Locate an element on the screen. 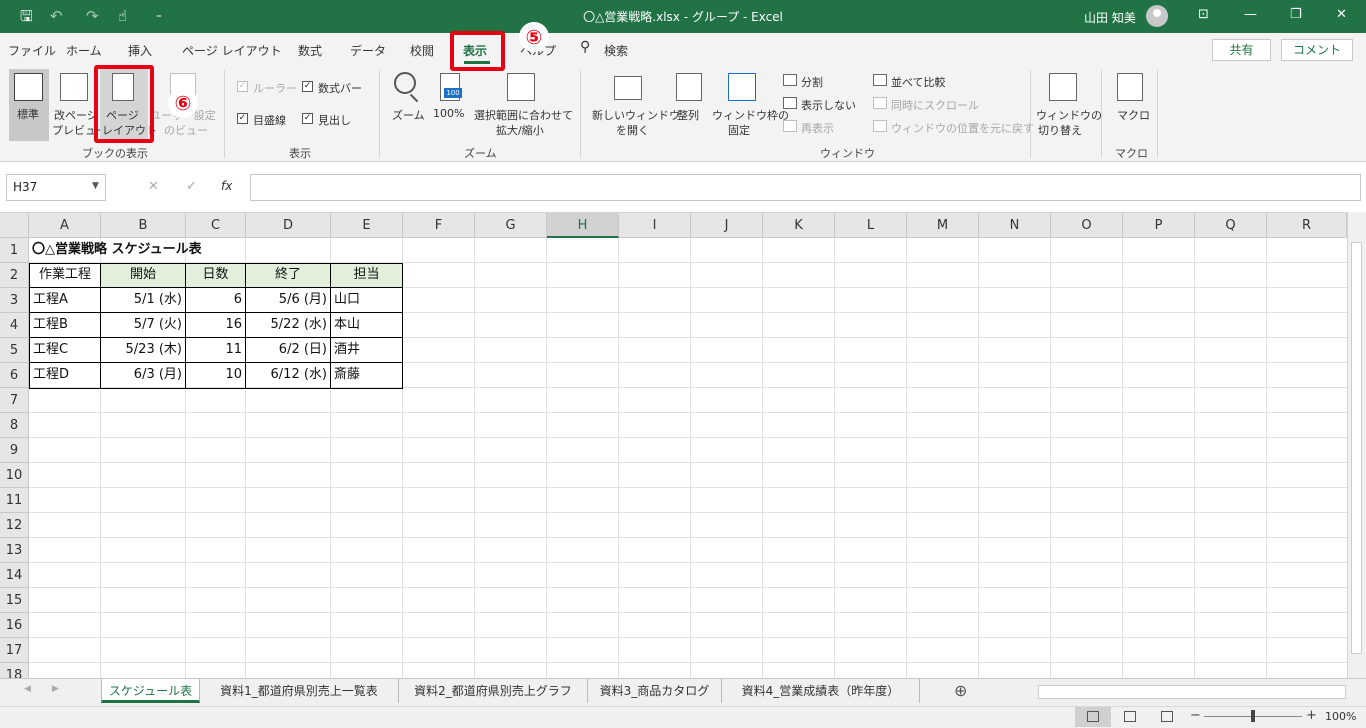 The width and height of the screenshot is (1366, 728). column-header: E is located at coordinates (367, 225).